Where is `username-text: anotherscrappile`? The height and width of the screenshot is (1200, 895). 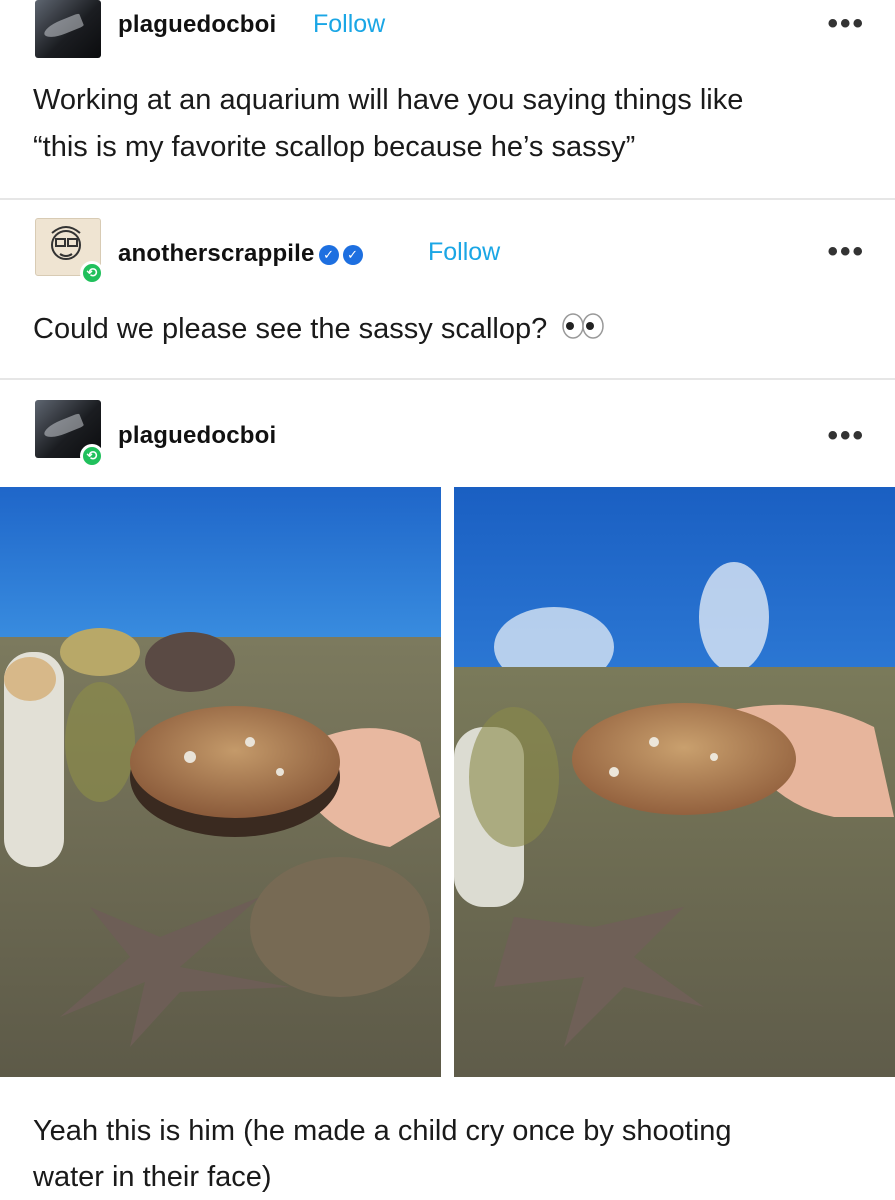
username-text: anotherscrappile is located at coordinates (216, 253).